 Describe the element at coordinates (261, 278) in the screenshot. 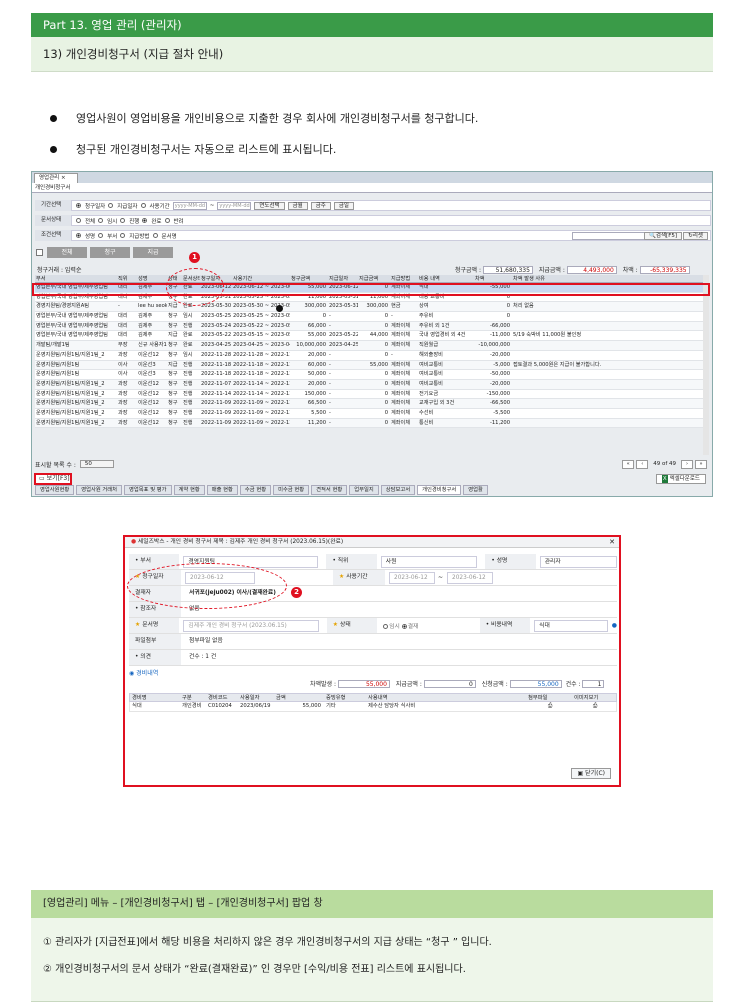

I see `grid-col-header: 사용기간` at that location.